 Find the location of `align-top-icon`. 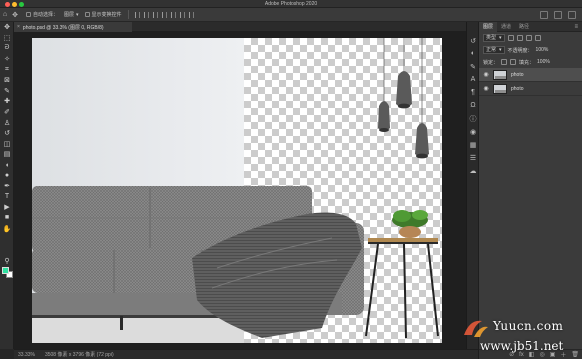

align-top-icon is located at coordinates (164, 14).